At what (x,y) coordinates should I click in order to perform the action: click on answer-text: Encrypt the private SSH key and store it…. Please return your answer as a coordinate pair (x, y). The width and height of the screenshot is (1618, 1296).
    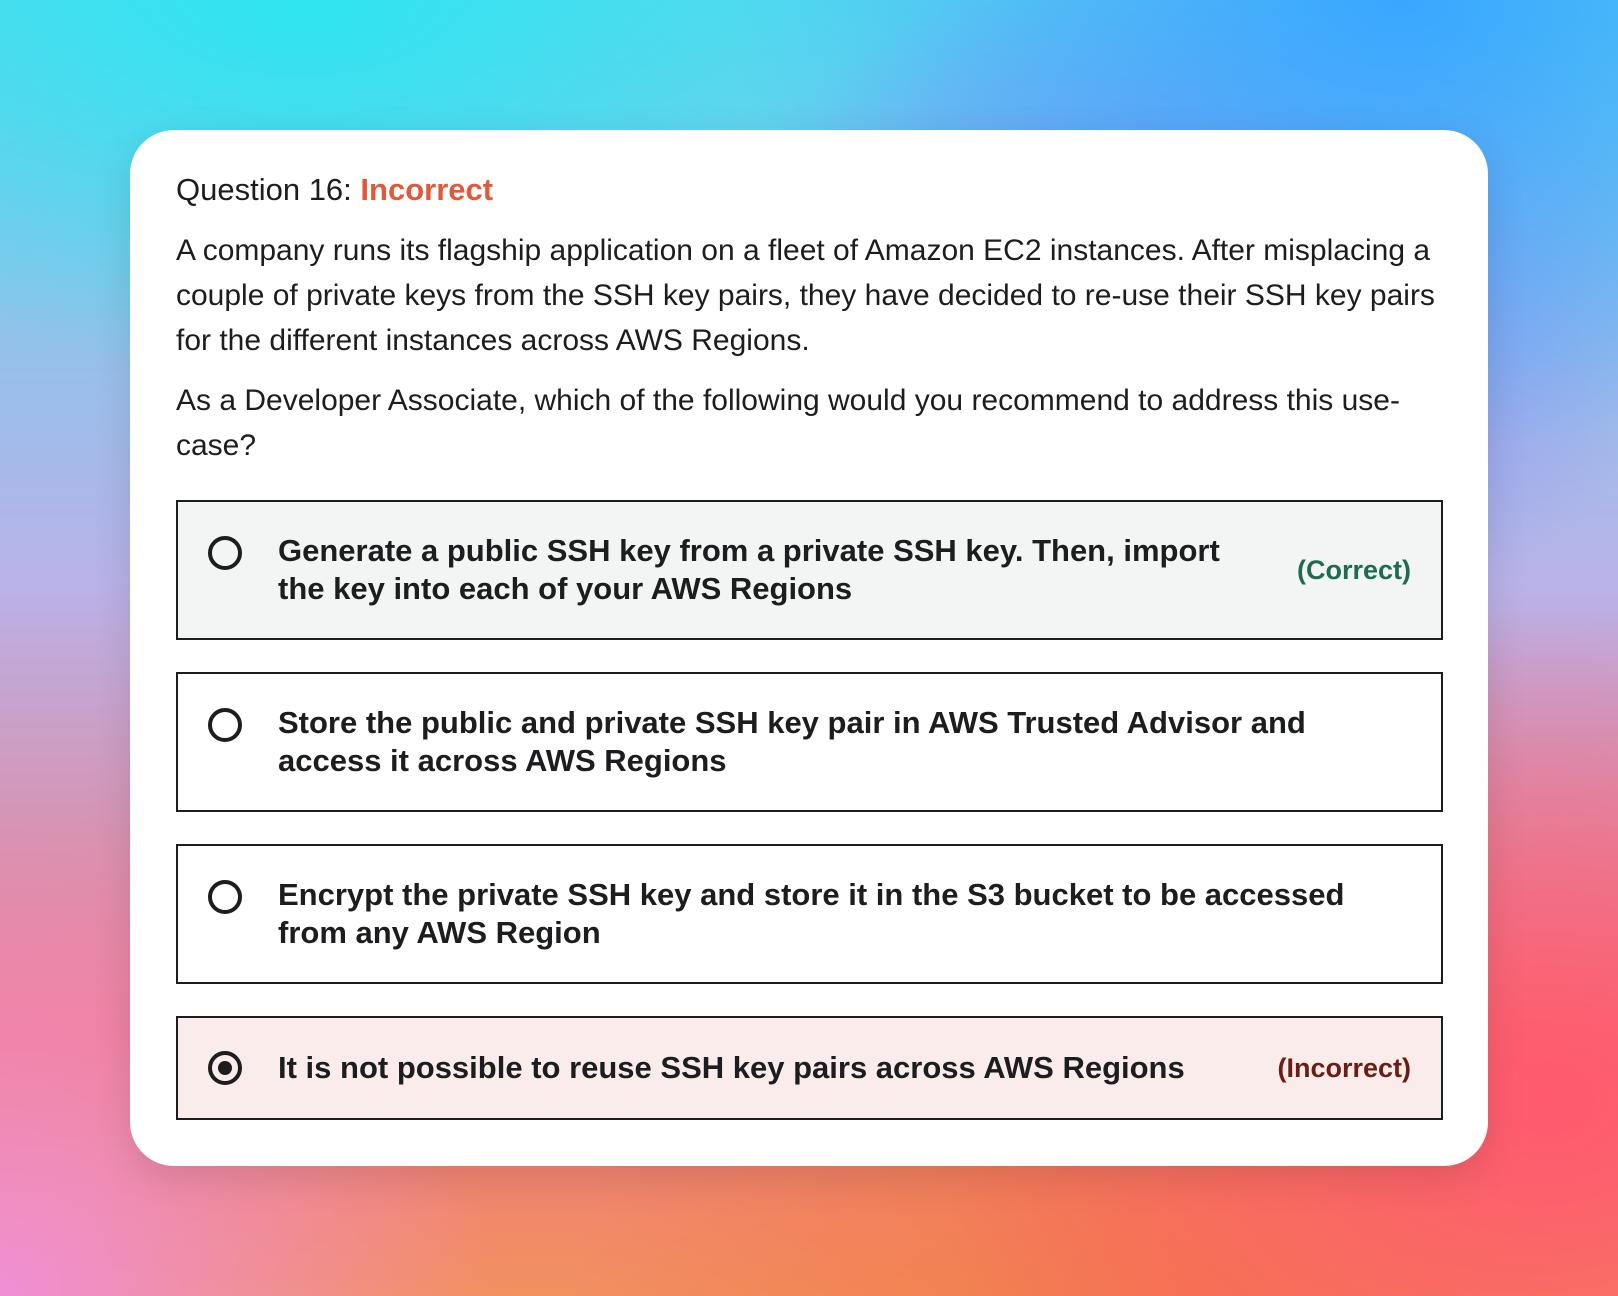
    Looking at the image, I should click on (811, 913).